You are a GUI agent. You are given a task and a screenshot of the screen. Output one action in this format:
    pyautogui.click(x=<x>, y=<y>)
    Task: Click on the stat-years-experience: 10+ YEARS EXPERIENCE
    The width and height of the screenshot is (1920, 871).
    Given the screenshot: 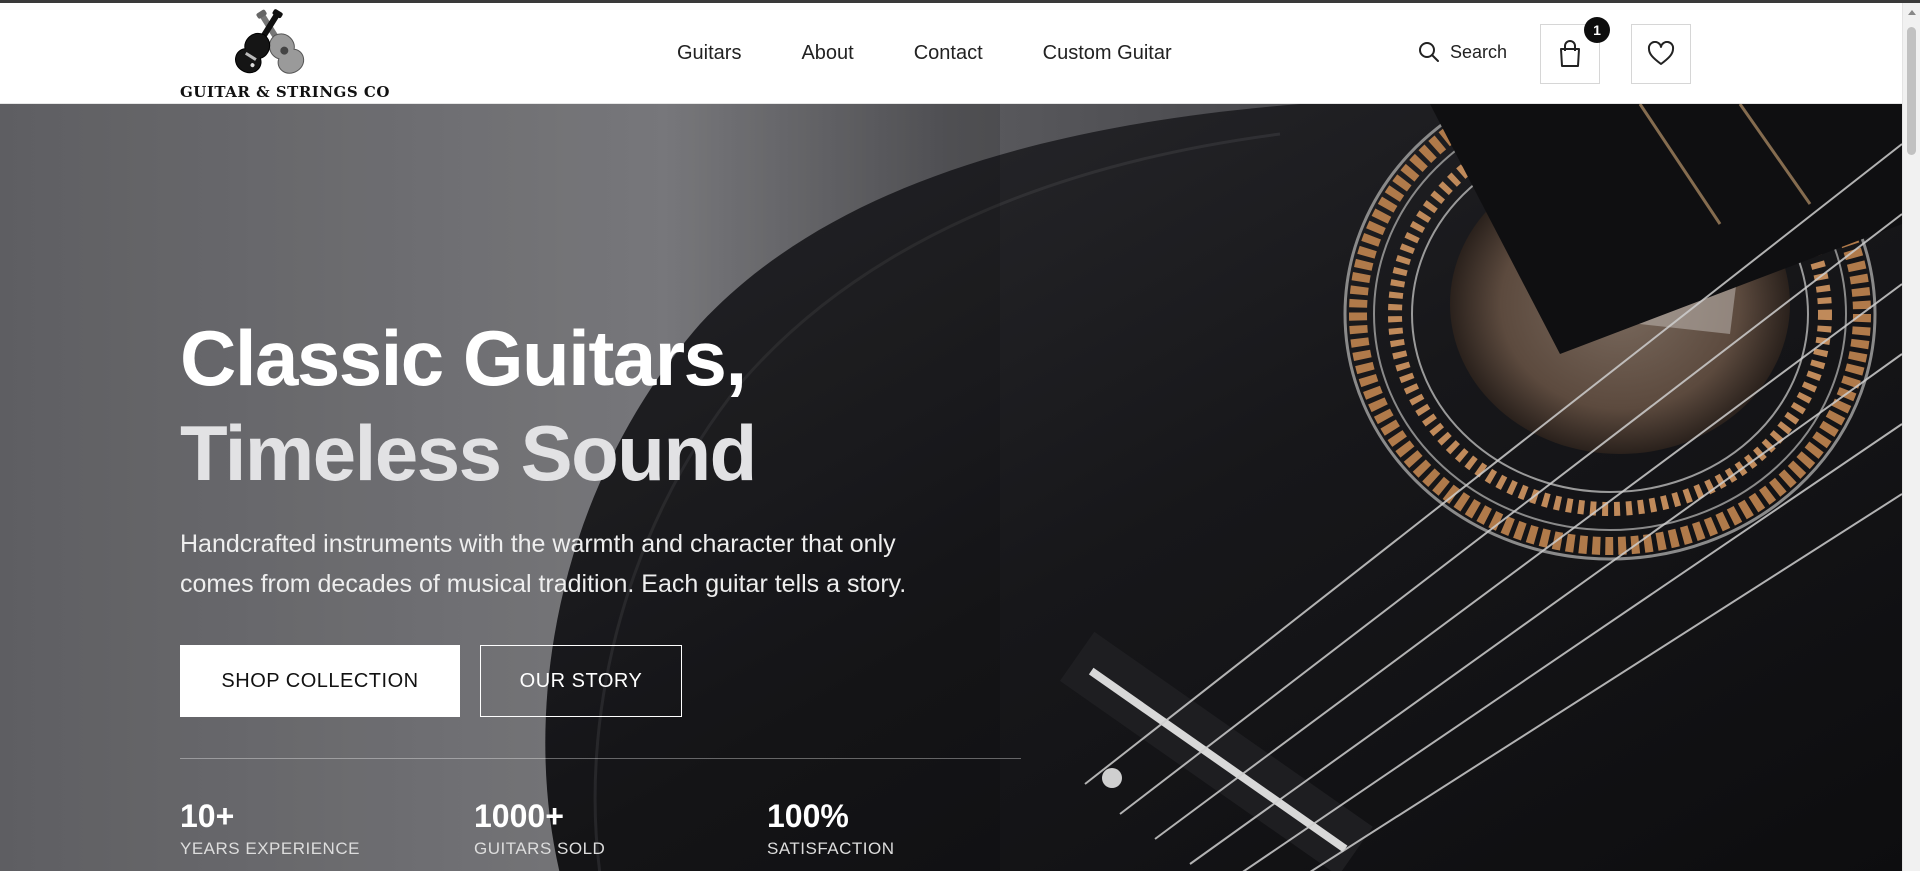 What is the action you would take?
    pyautogui.click(x=270, y=828)
    